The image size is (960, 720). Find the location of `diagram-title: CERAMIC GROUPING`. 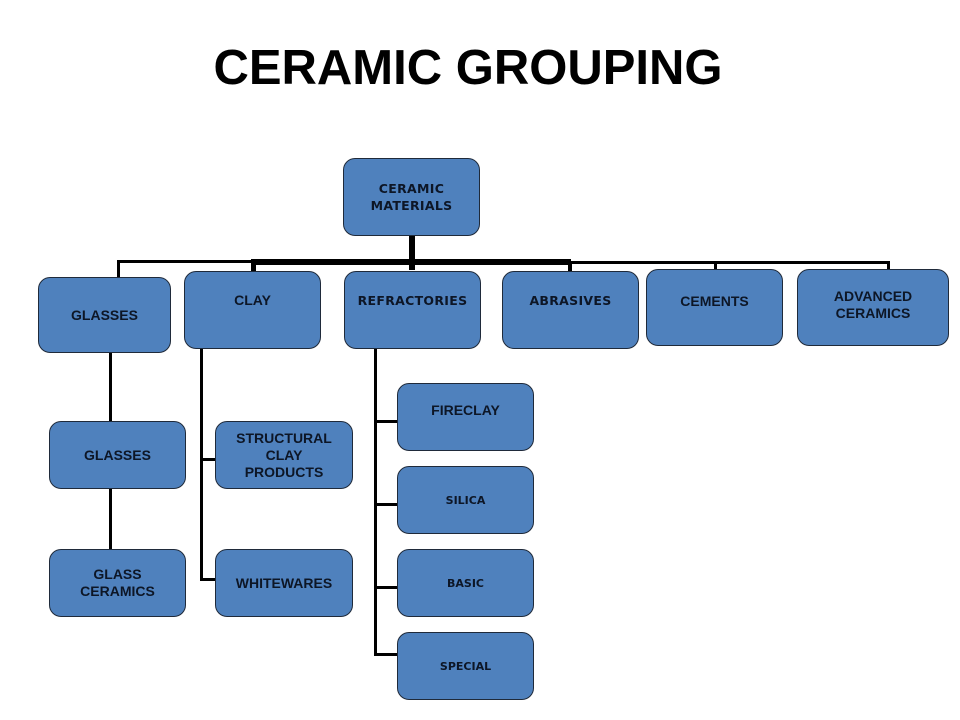

diagram-title: CERAMIC GROUPING is located at coordinates (468, 68).